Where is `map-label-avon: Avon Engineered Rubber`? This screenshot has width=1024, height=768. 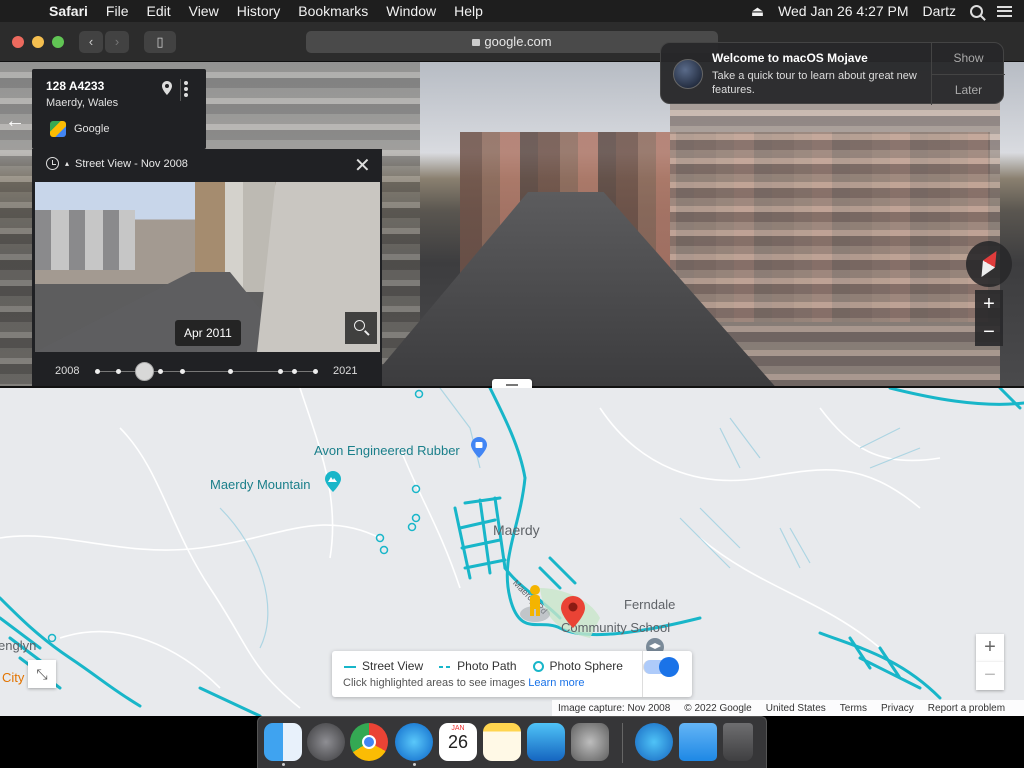 map-label-avon: Avon Engineered Rubber is located at coordinates (387, 450).